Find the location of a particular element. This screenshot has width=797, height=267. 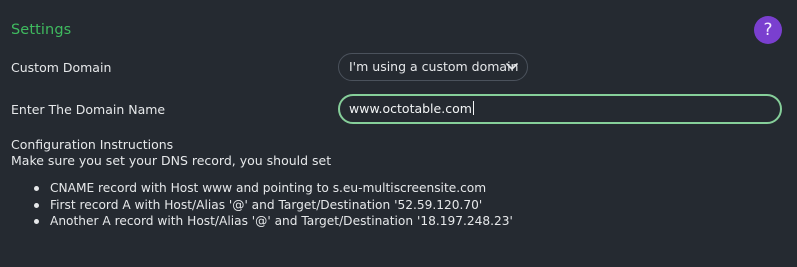

help-button: ? is located at coordinates (768, 30).